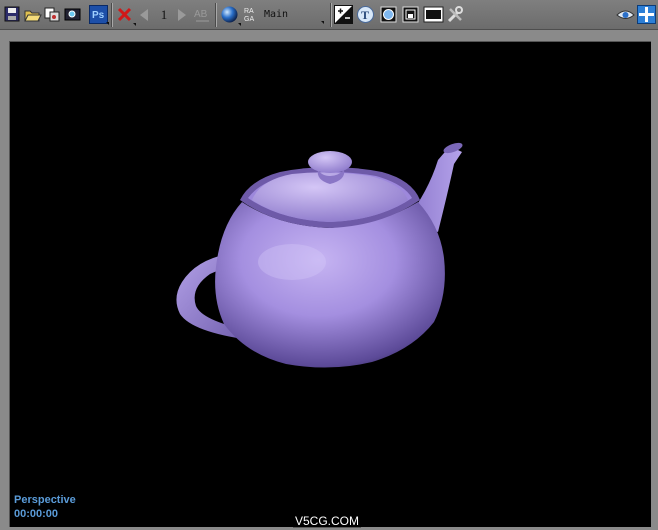 Image resolution: width=658 pixels, height=530 pixels. I want to click on view-eye-icon, so click(625, 14).